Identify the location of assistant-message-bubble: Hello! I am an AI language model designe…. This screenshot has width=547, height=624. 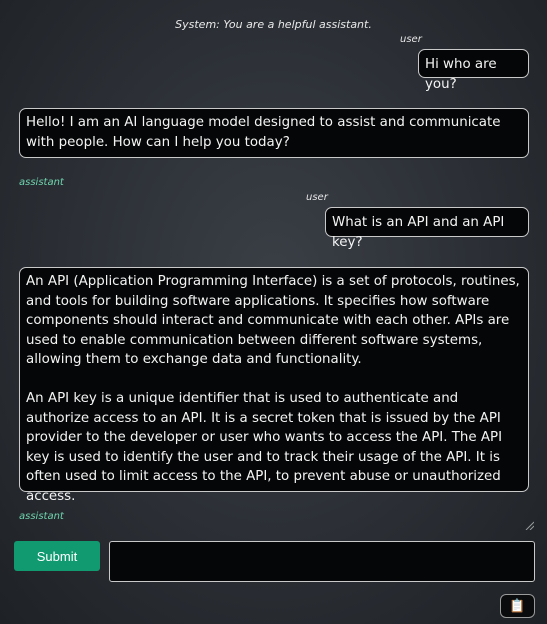
(274, 133).